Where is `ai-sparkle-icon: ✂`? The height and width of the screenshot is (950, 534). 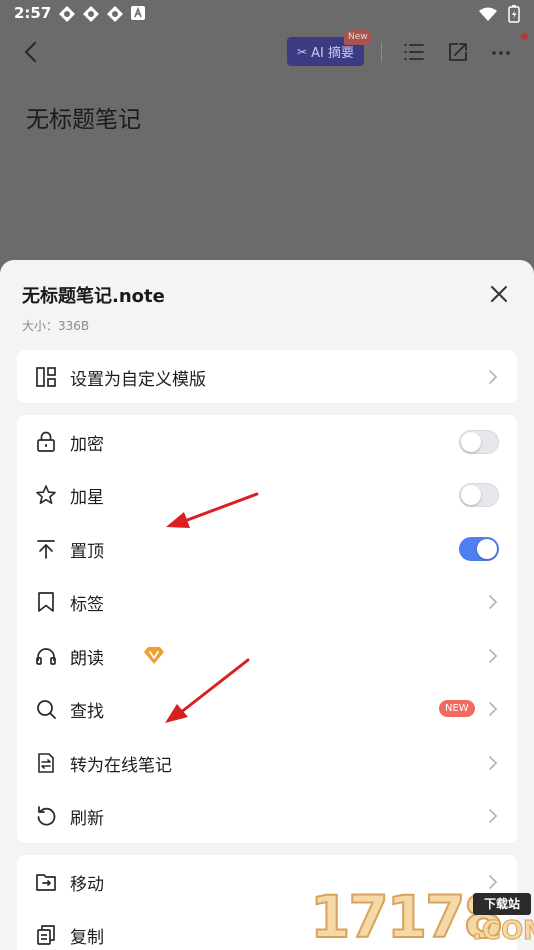 ai-sparkle-icon: ✂ is located at coordinates (302, 51).